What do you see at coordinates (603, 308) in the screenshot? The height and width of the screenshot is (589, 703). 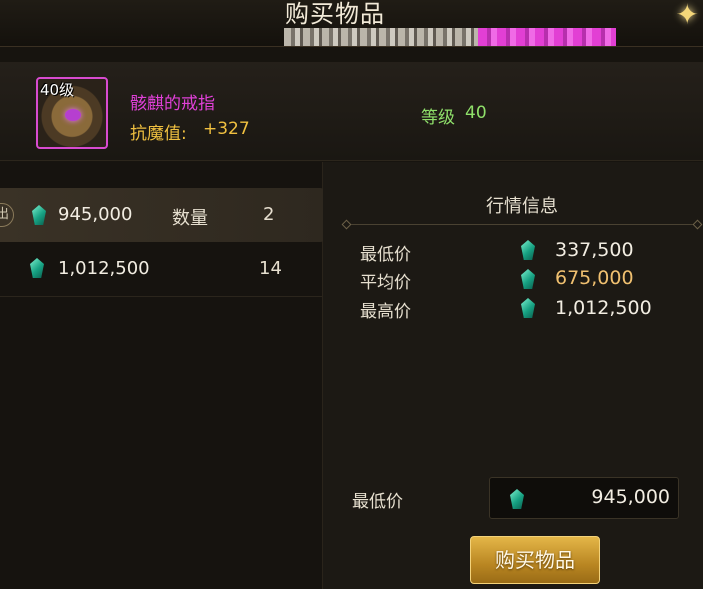 I see `max-price-value: 1,012,500` at bounding box center [603, 308].